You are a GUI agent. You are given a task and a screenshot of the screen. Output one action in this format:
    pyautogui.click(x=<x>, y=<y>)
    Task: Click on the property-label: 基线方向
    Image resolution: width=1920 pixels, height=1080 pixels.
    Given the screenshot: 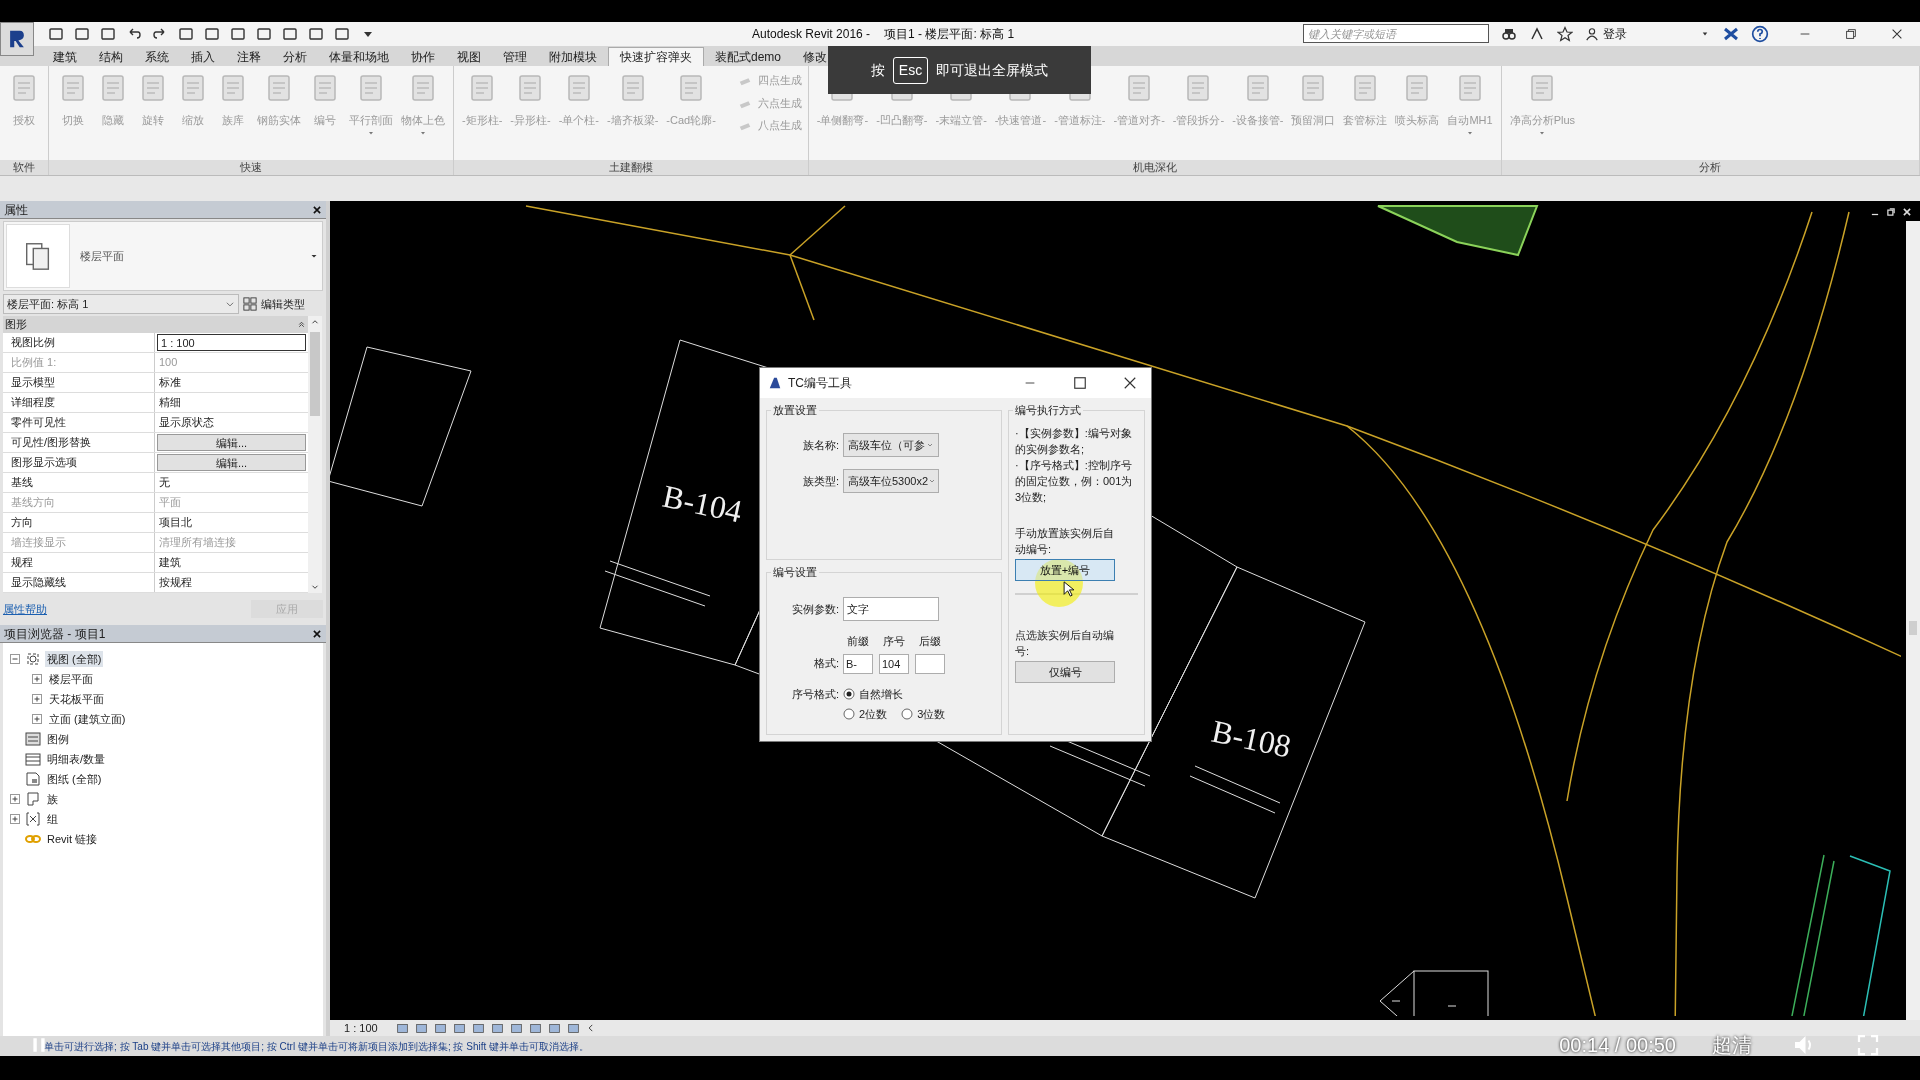 What is the action you would take?
    pyautogui.click(x=33, y=503)
    